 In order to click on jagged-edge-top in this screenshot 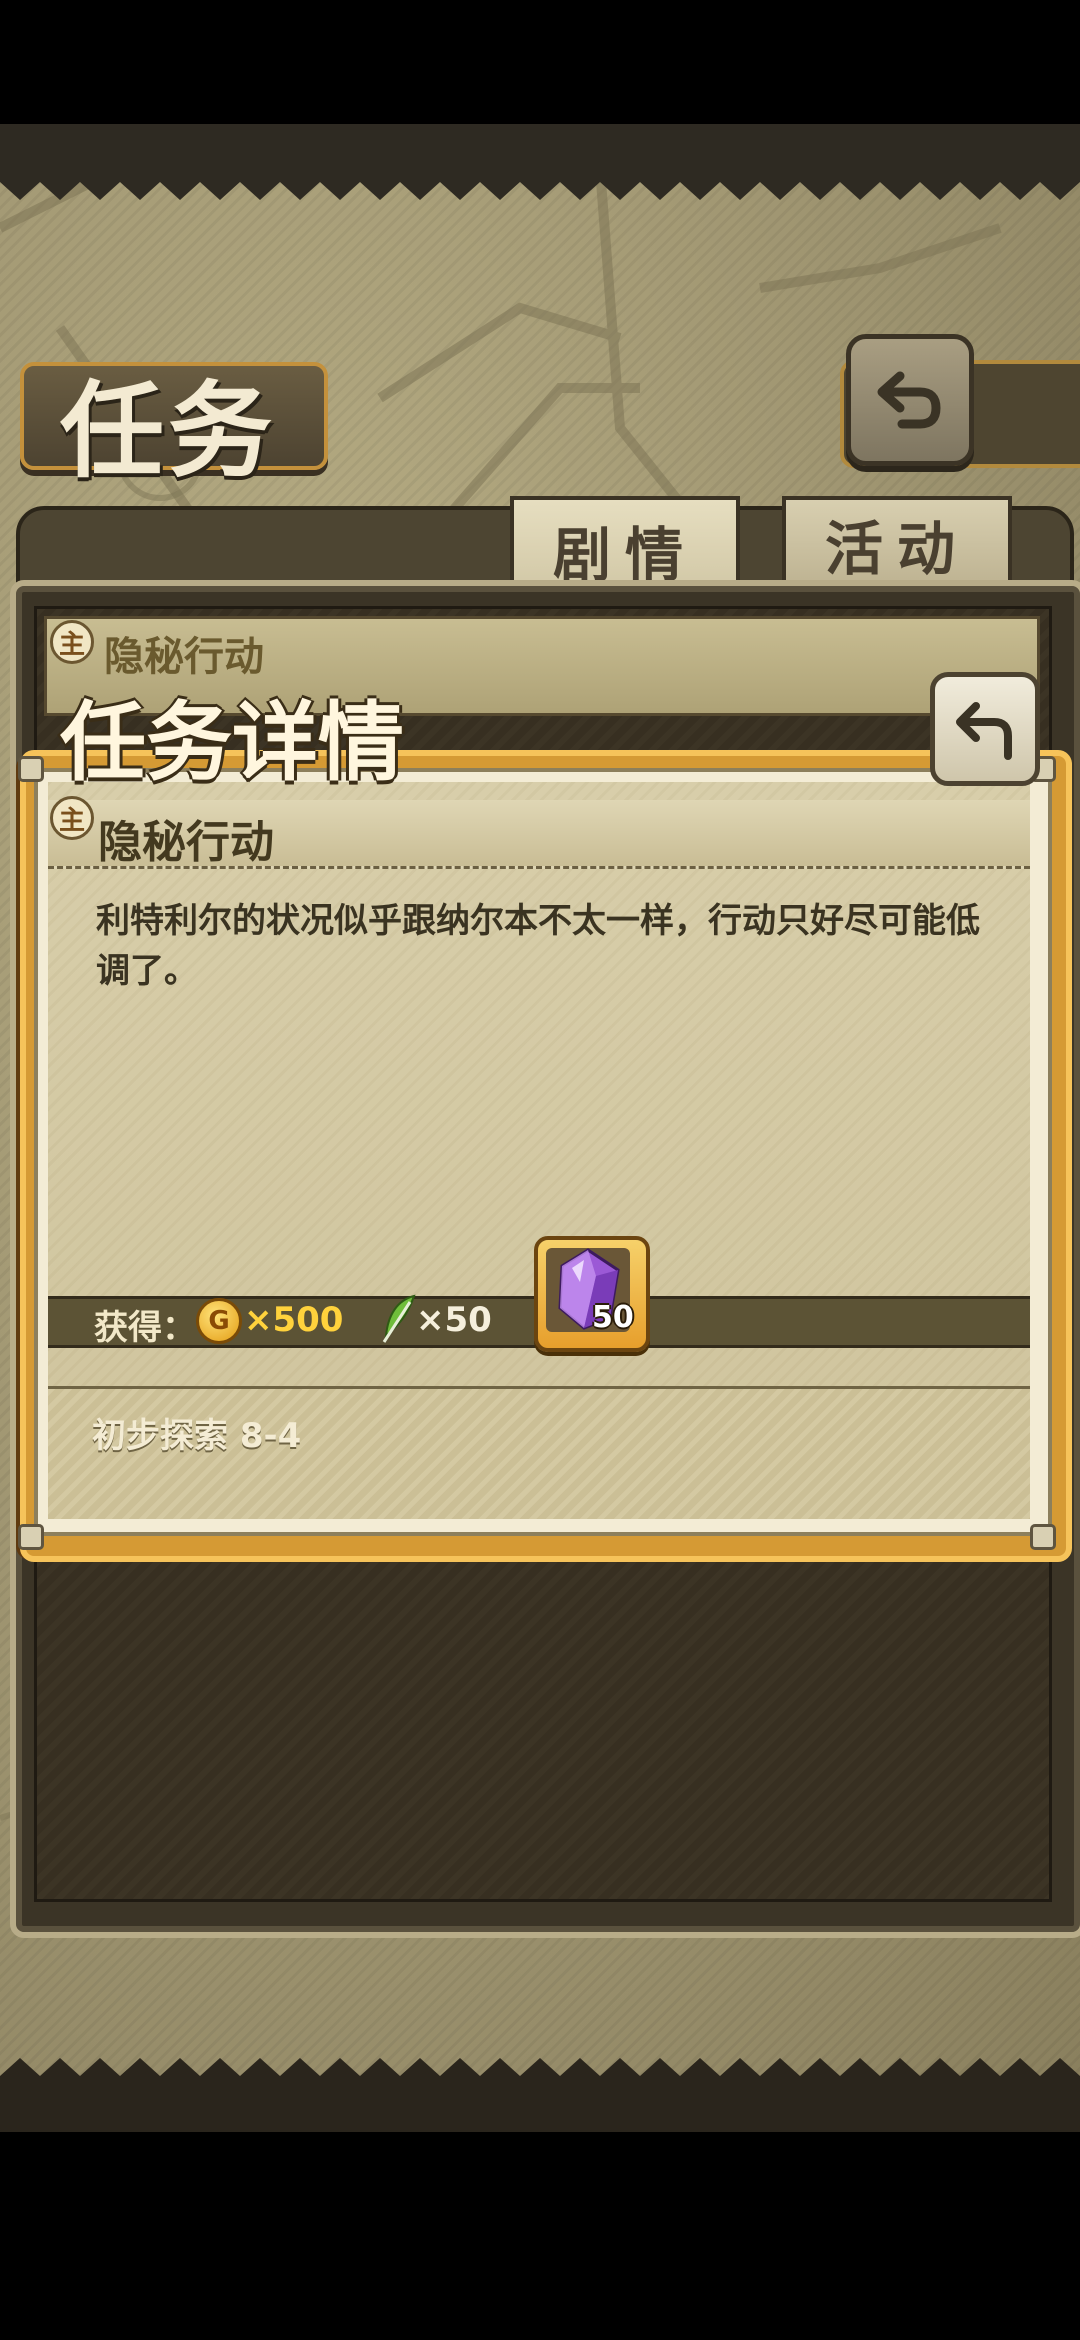, I will do `click(540, 184)`.